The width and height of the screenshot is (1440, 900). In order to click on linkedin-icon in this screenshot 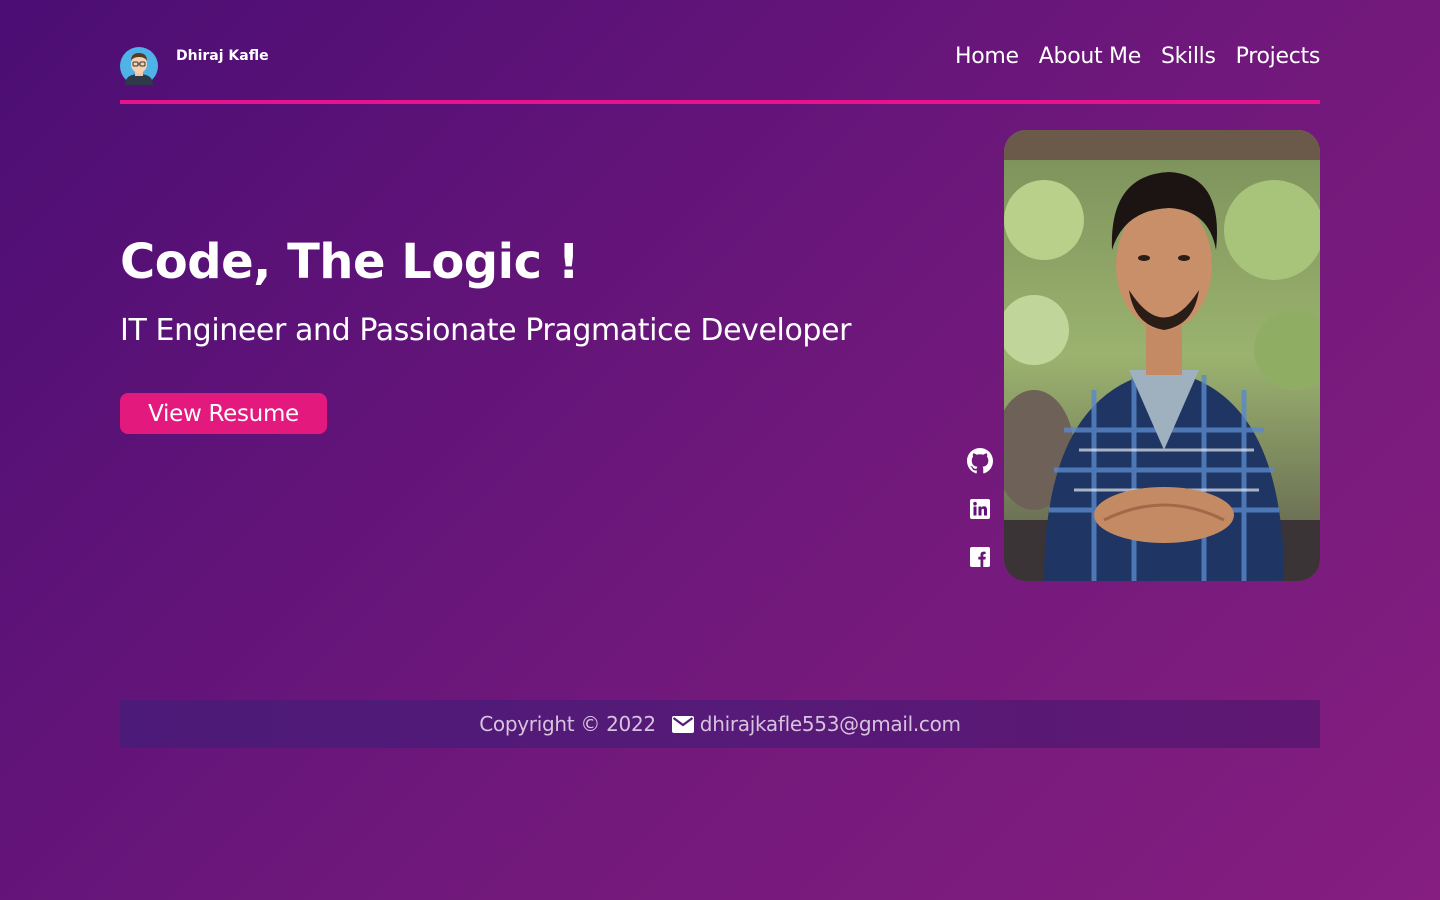, I will do `click(980, 509)`.